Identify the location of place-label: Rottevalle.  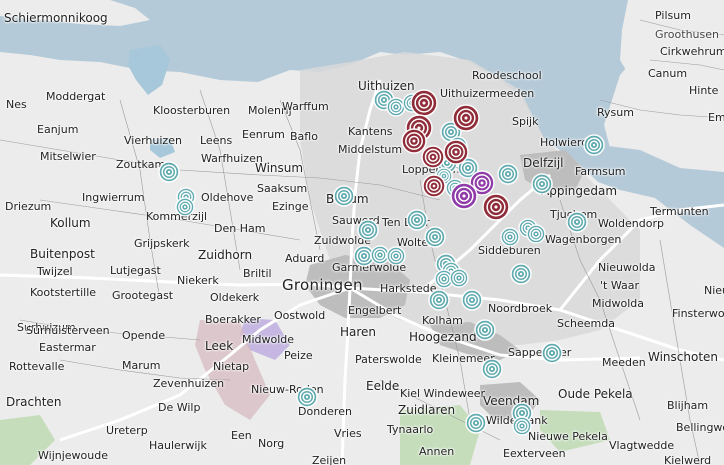
(37, 366).